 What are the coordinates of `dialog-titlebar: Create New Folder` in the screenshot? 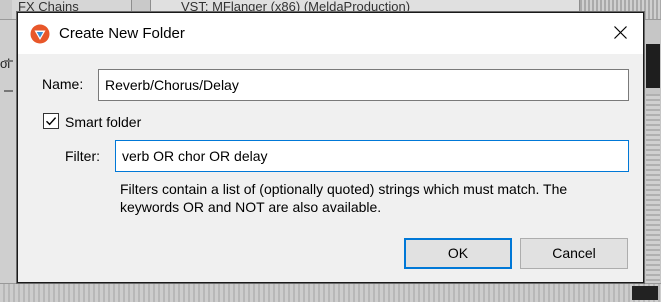 It's located at (330, 33).